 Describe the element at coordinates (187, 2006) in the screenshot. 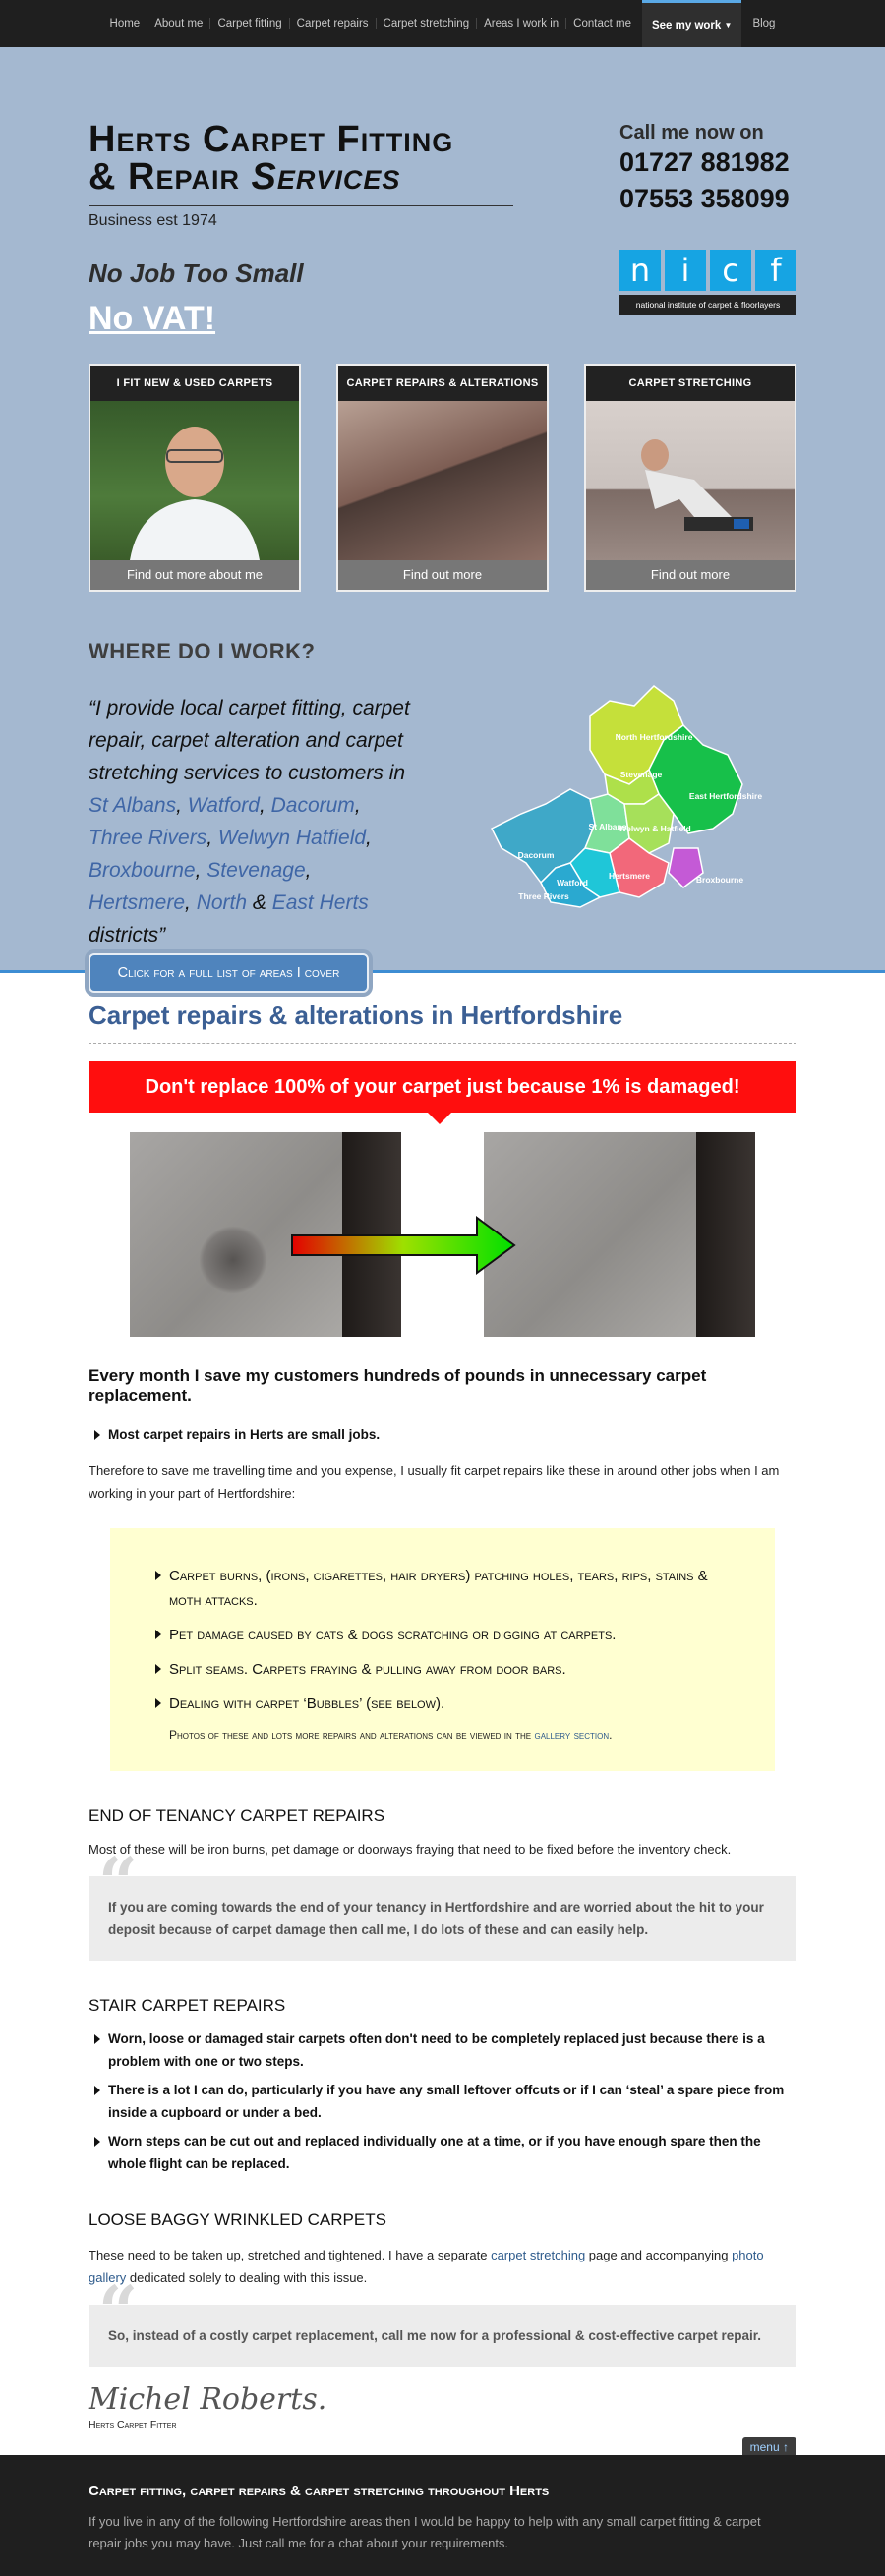

I see `stair-heading: STAIR CARPET REPAIRS` at that location.